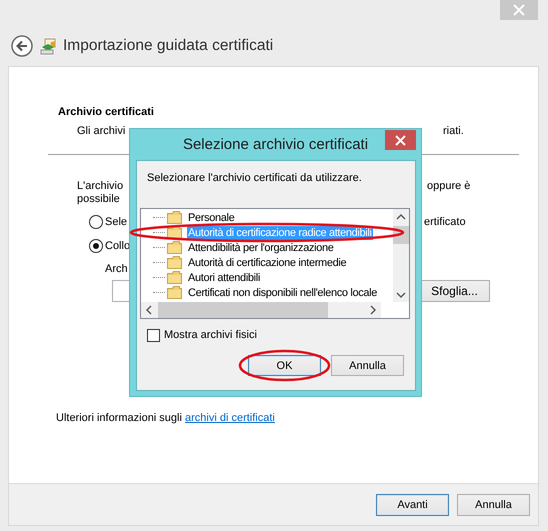  Describe the element at coordinates (116, 270) in the screenshot. I see `field-label: Arch` at that location.